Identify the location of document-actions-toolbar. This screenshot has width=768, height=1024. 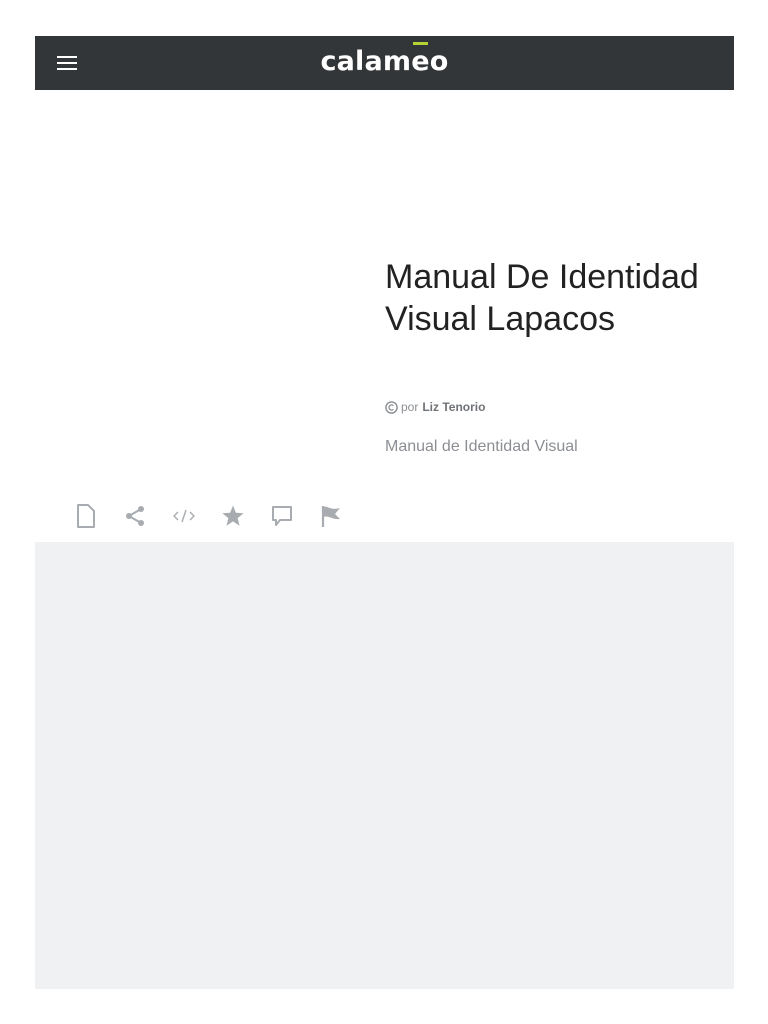
(217, 516).